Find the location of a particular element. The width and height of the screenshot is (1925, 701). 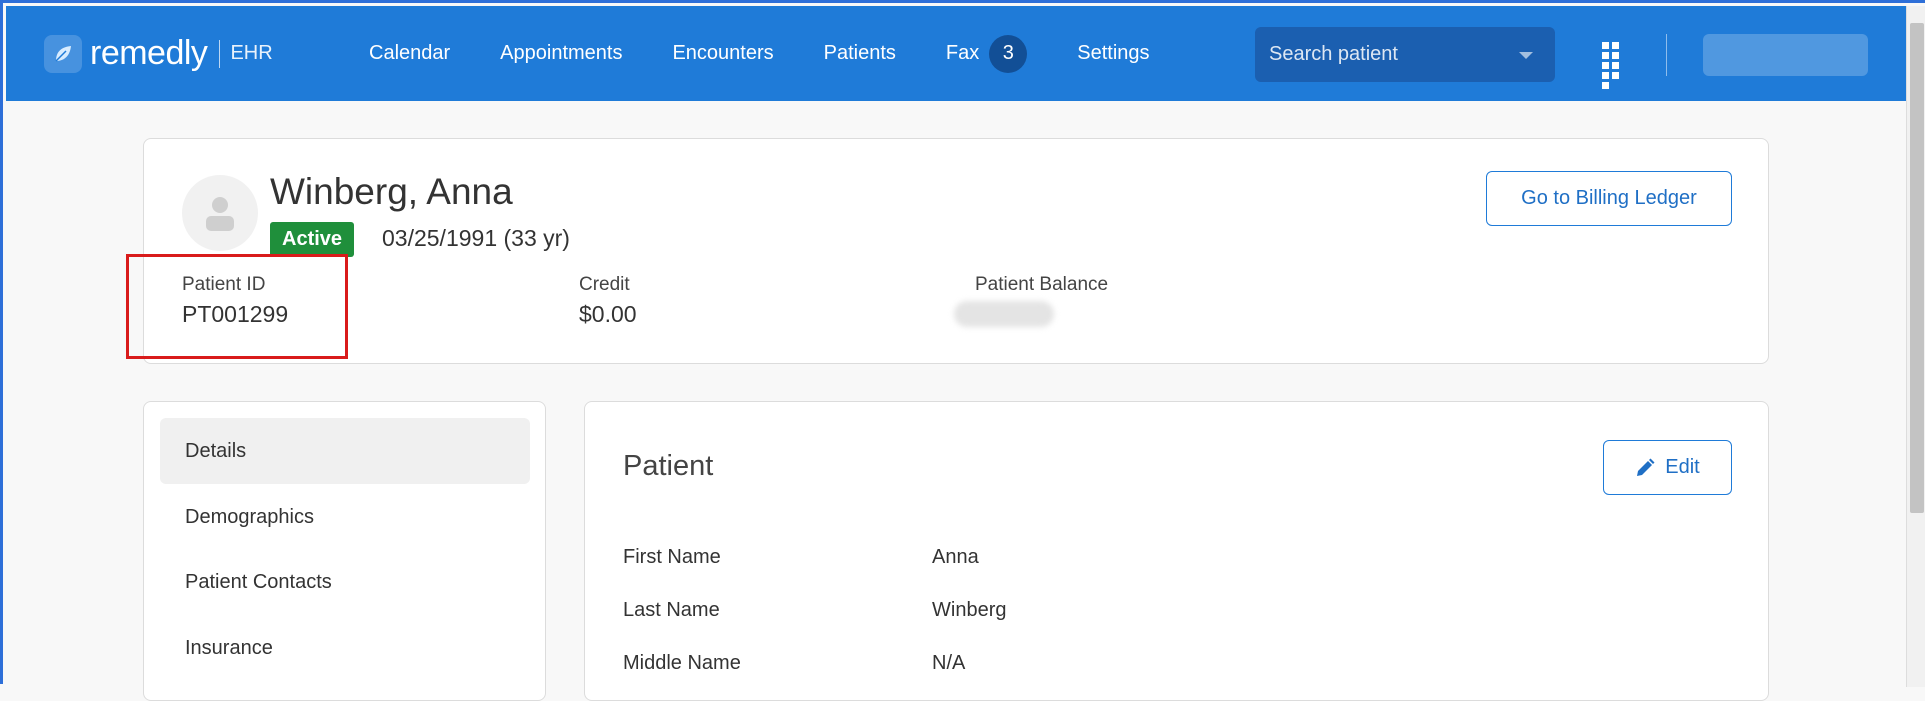

status-badge: Active is located at coordinates (312, 239).